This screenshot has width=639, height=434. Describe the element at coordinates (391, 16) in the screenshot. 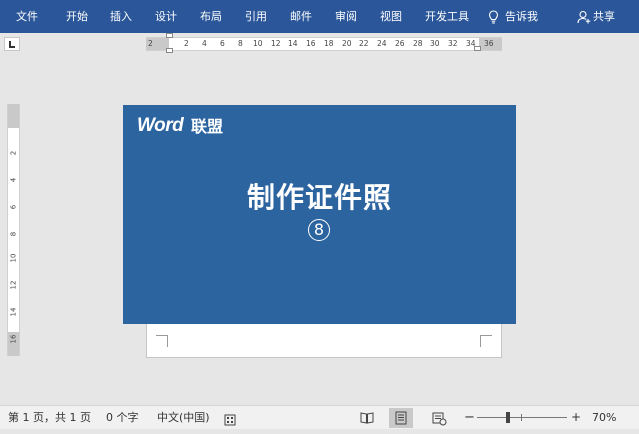

I see `tab-view: 视图` at that location.